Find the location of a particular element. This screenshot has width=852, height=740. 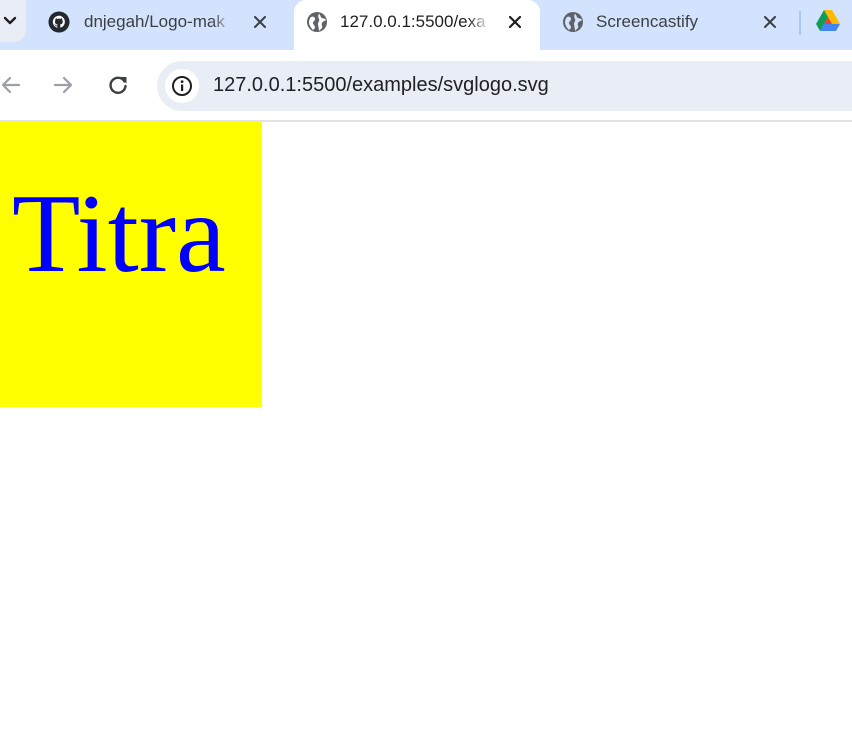

site-info-button is located at coordinates (182, 86).